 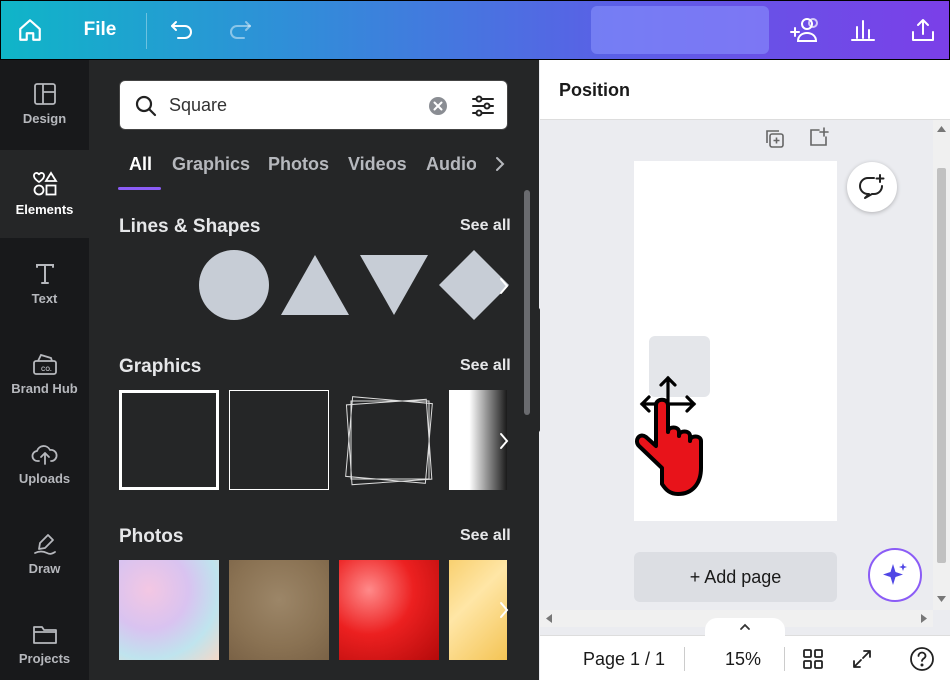 I want to click on scroll-down-icon, so click(x=941, y=599).